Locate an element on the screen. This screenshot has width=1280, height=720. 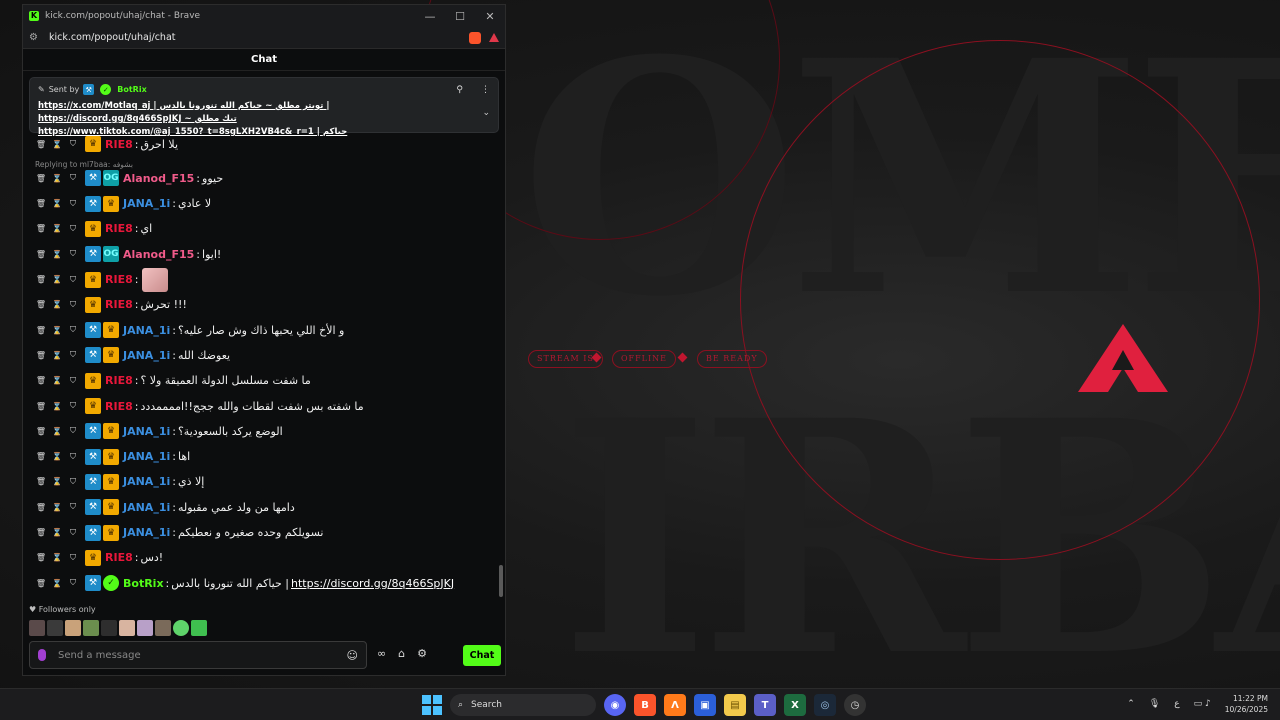
address-bar: ⚙ kick.com/popout/uhaj/chat is located at coordinates (264, 38).